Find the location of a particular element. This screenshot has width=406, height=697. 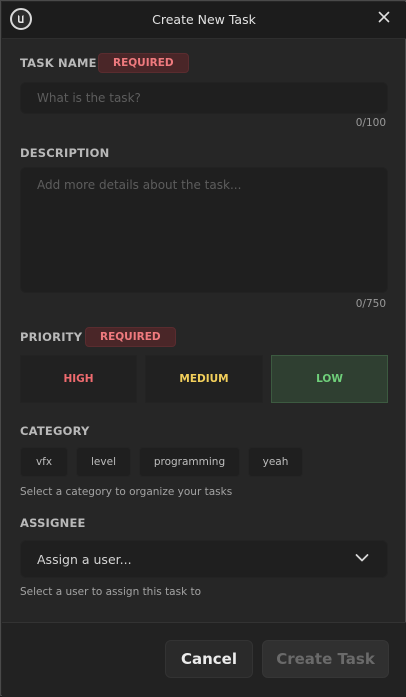

category-chip-yeah: yeah is located at coordinates (275, 462).